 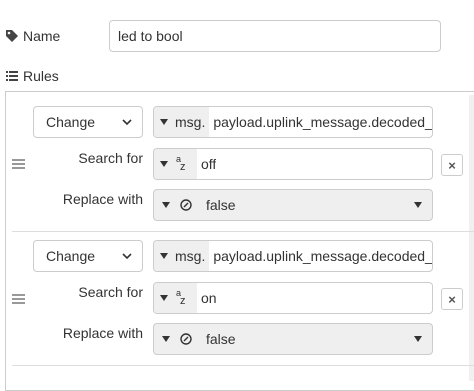 What do you see at coordinates (42, 36) in the screenshot?
I see `name-label-text: Name` at bounding box center [42, 36].